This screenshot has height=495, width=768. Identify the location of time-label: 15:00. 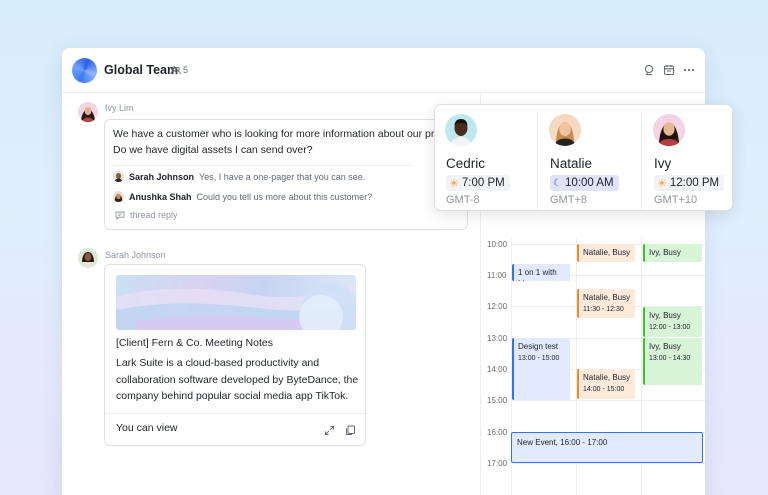
(497, 400).